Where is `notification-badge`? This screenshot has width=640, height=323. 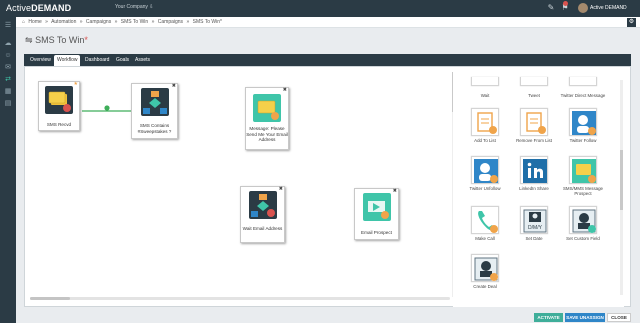 notification-badge is located at coordinates (565, 3).